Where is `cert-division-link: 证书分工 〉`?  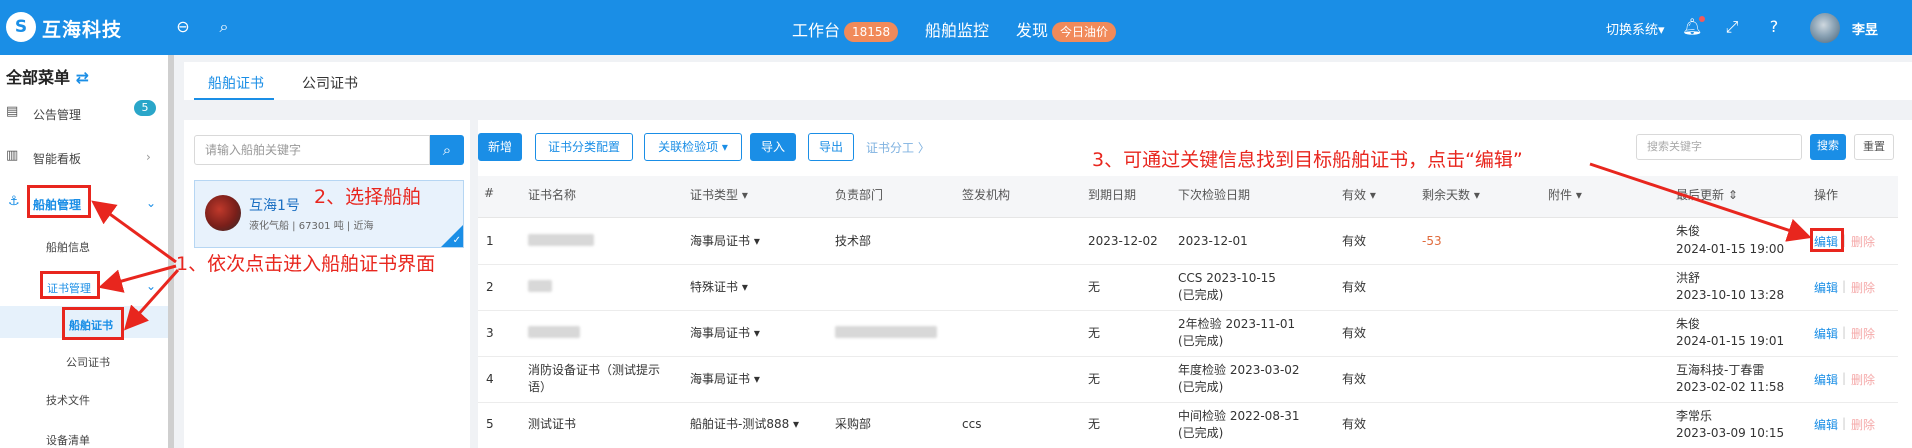 cert-division-link: 证书分工 〉 is located at coordinates (898, 147).